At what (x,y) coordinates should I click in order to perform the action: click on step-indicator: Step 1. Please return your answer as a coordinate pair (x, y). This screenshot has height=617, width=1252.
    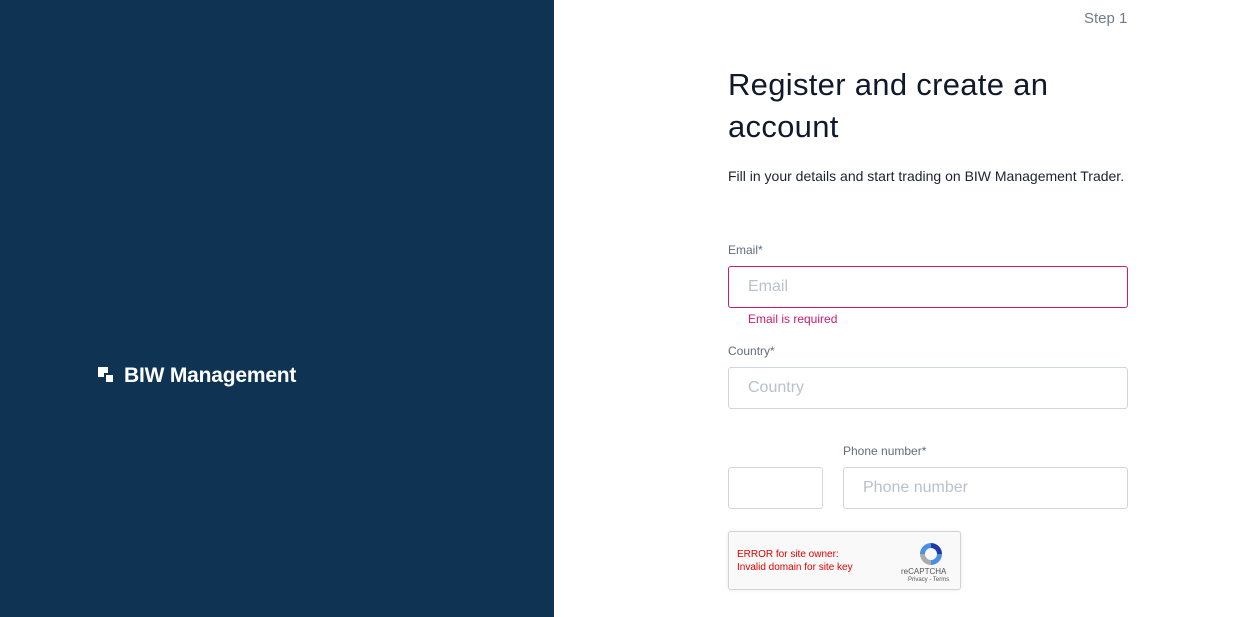
    Looking at the image, I should click on (1106, 18).